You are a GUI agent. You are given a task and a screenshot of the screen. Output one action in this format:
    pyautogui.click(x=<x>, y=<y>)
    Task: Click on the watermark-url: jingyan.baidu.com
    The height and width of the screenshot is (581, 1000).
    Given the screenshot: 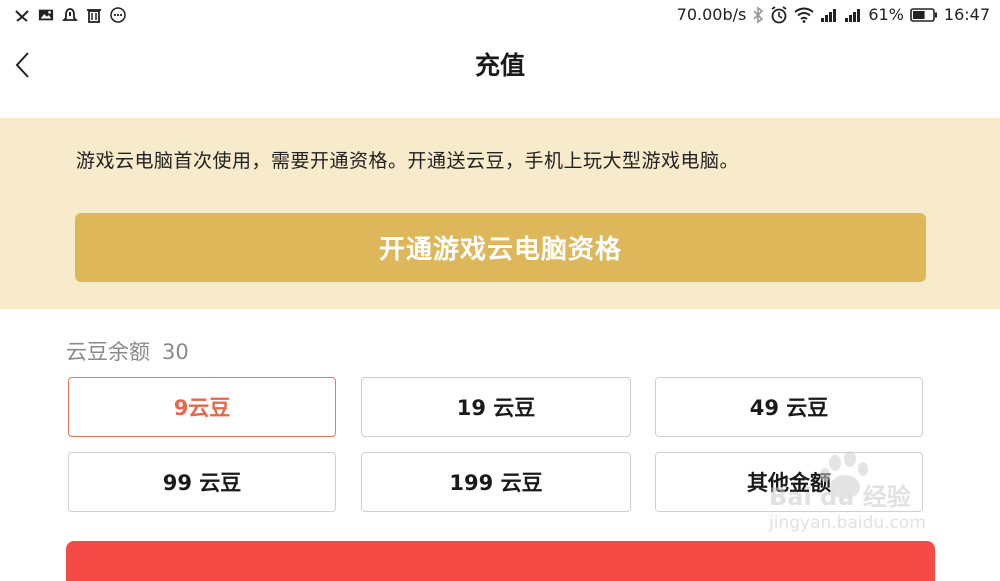 What is the action you would take?
    pyautogui.click(x=847, y=523)
    